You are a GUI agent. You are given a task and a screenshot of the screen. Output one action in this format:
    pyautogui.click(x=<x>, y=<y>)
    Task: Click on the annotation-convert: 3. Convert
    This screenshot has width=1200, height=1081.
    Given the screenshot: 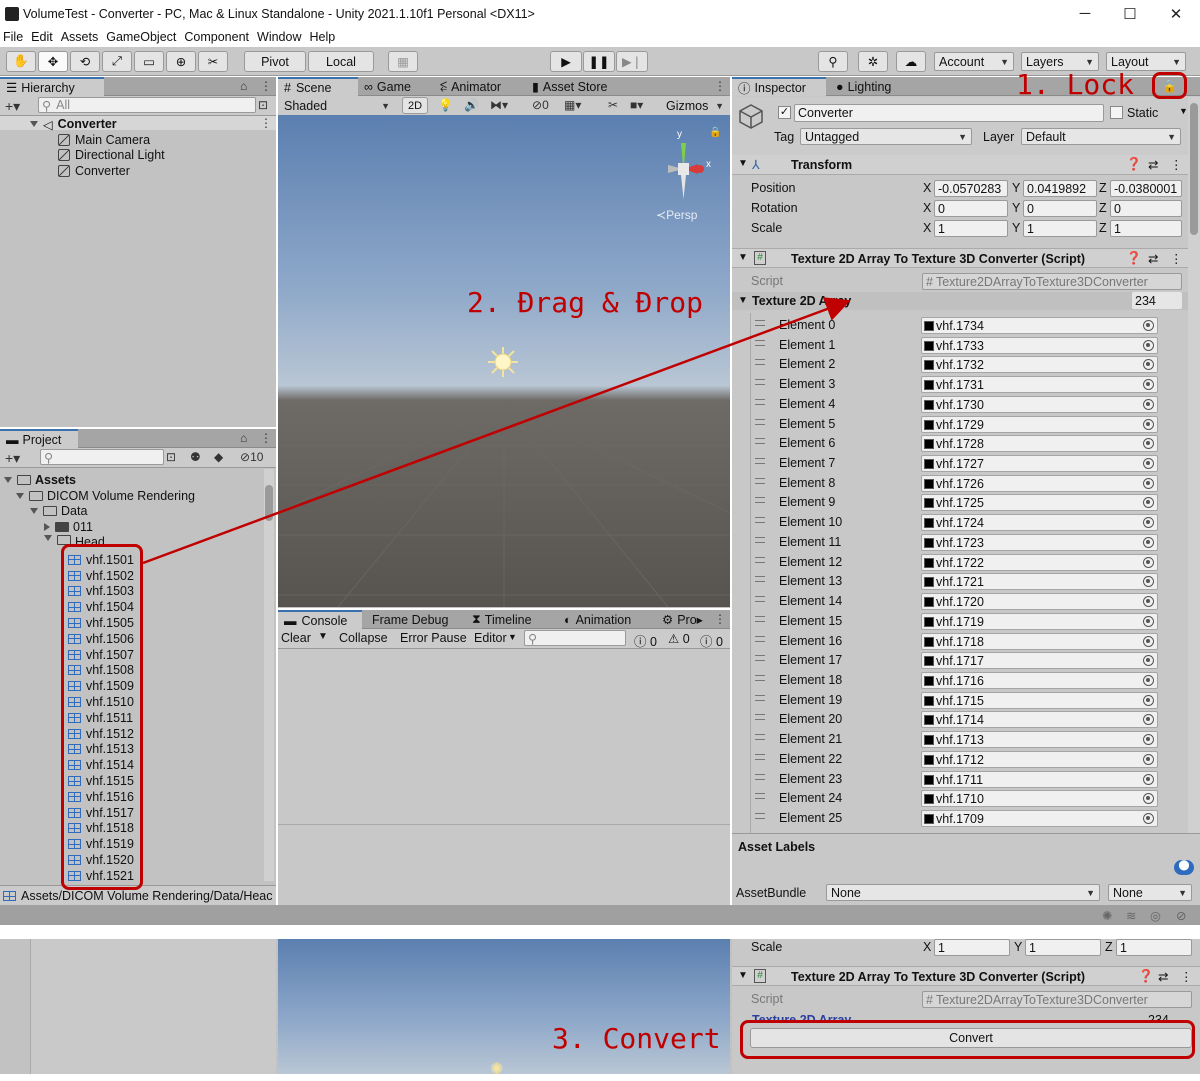 What is the action you would take?
    pyautogui.click(x=636, y=1038)
    